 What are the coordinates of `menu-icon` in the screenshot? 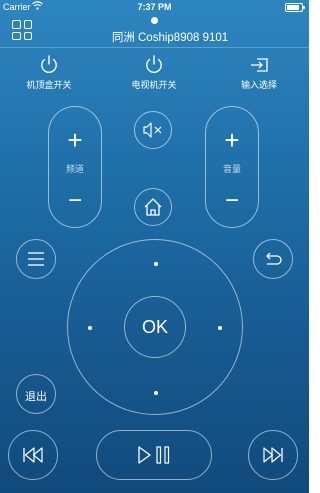 It's located at (36, 259).